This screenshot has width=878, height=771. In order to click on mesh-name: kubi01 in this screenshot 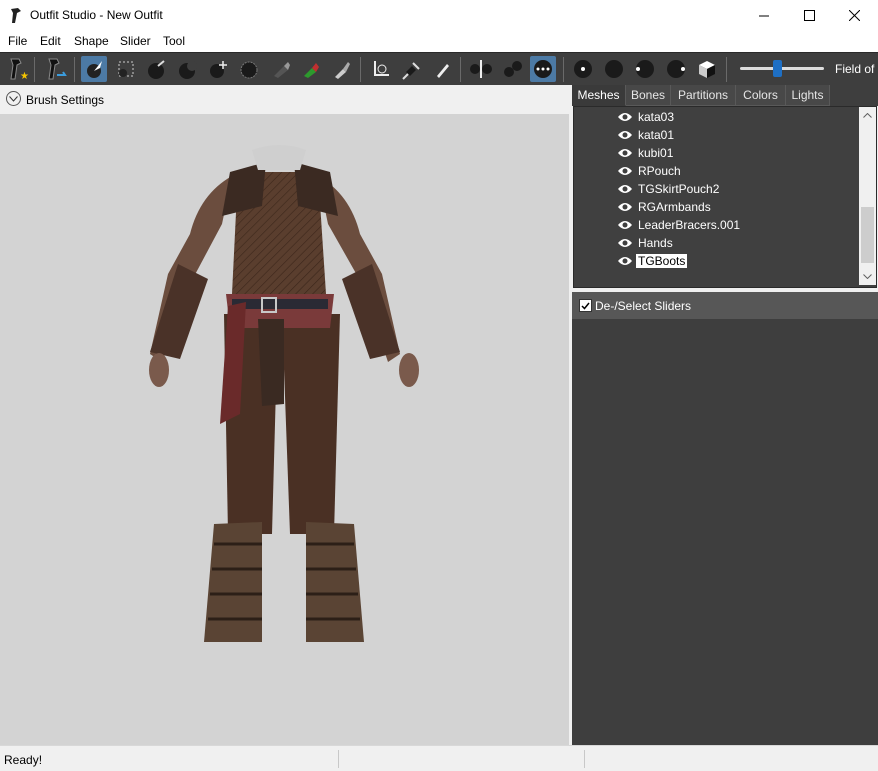, I will do `click(656, 153)`.